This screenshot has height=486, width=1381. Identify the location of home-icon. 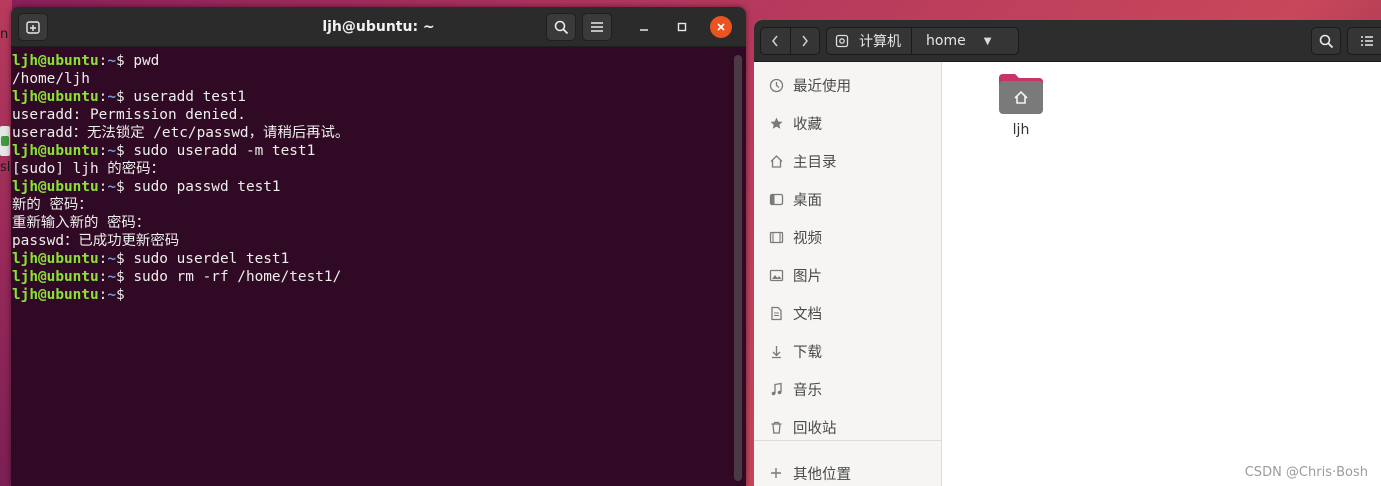
(776, 161).